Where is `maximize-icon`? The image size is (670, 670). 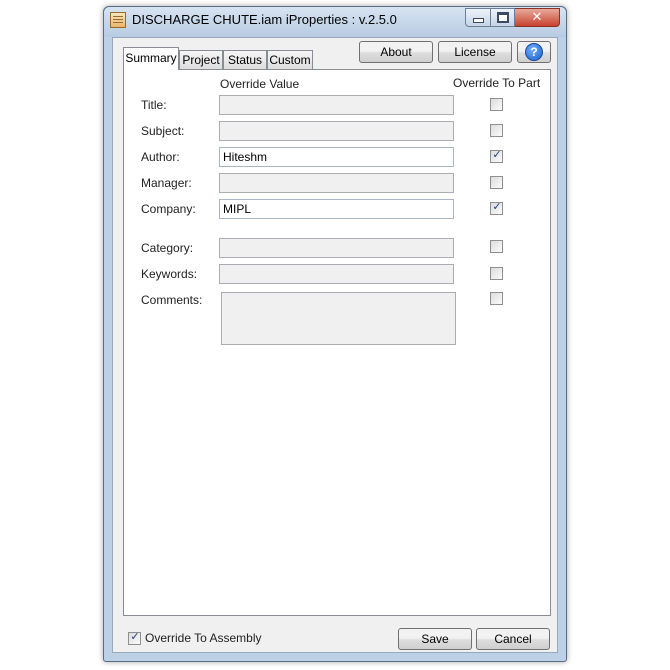 maximize-icon is located at coordinates (502, 17).